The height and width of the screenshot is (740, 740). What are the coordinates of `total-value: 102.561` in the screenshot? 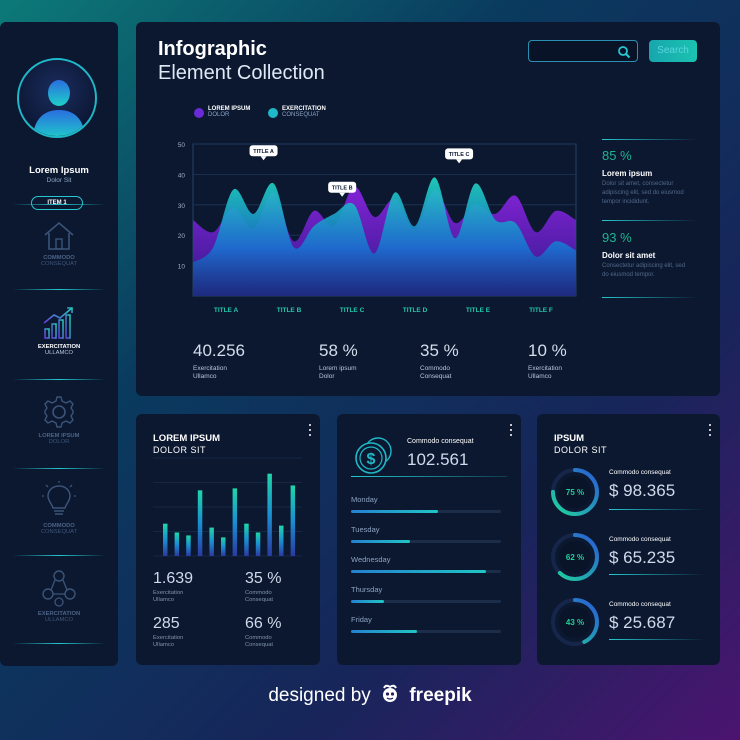 It's located at (438, 459).